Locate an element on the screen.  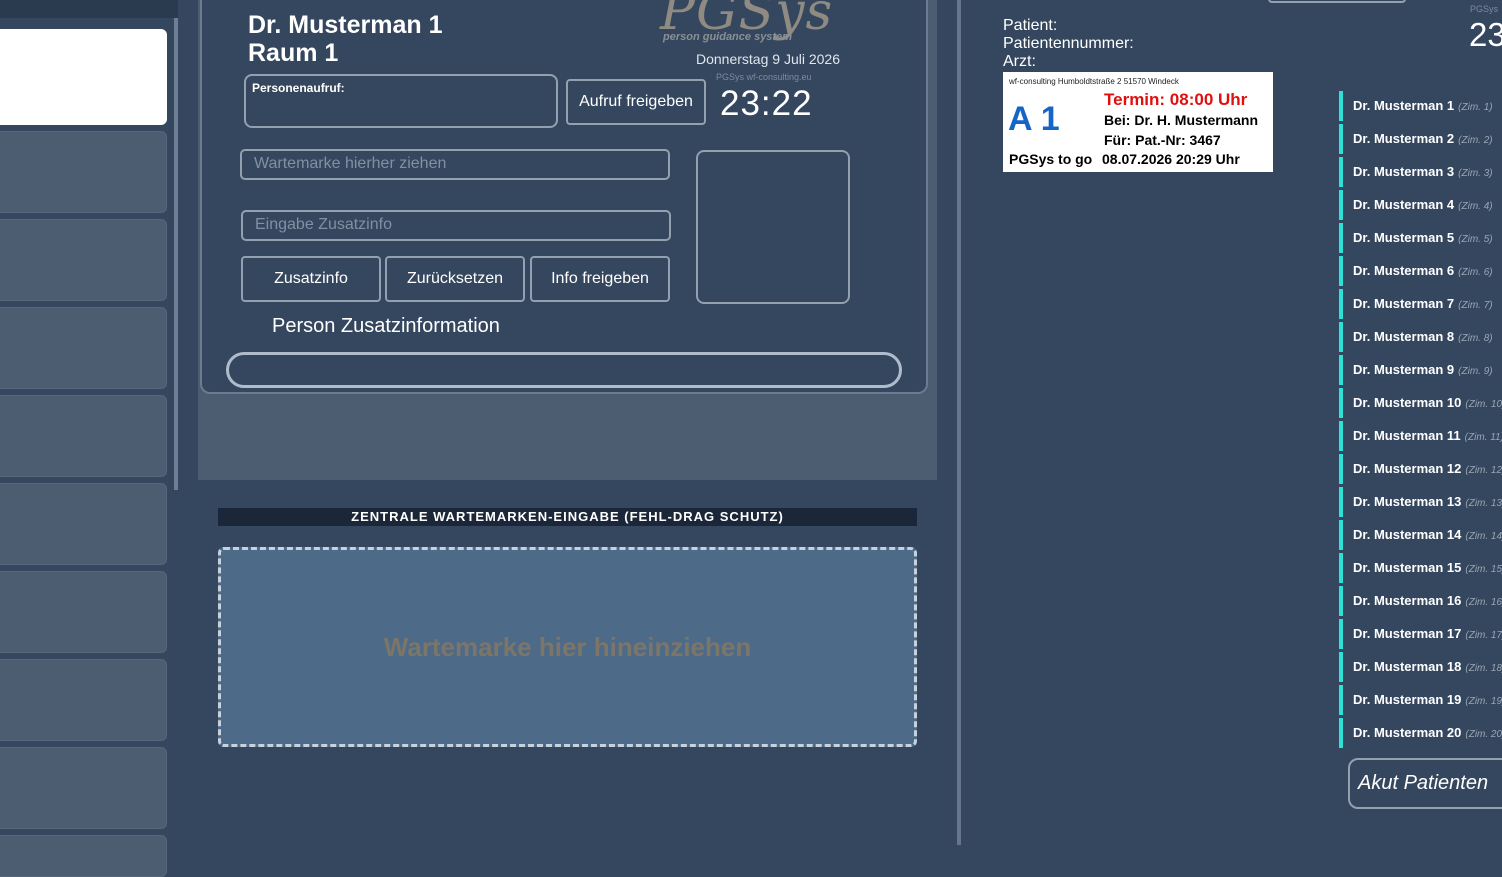
doctor-list-room: (Zim. 5) is located at coordinates (1475, 239).